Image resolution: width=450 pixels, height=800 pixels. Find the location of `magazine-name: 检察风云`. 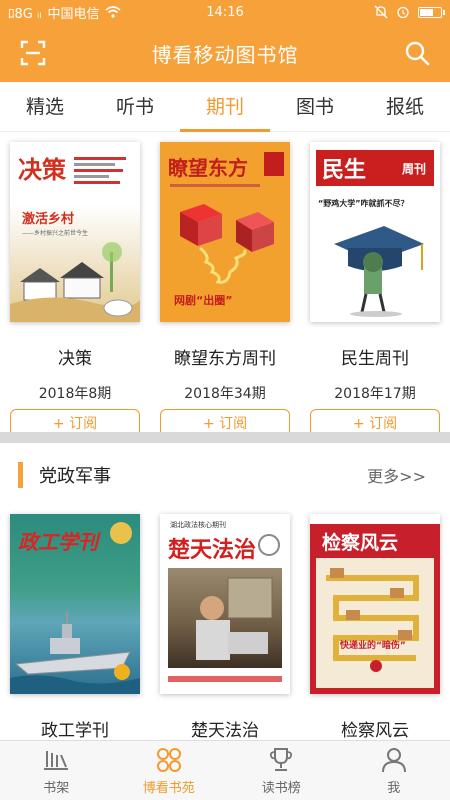

magazine-name: 检察风云 is located at coordinates (375, 728).